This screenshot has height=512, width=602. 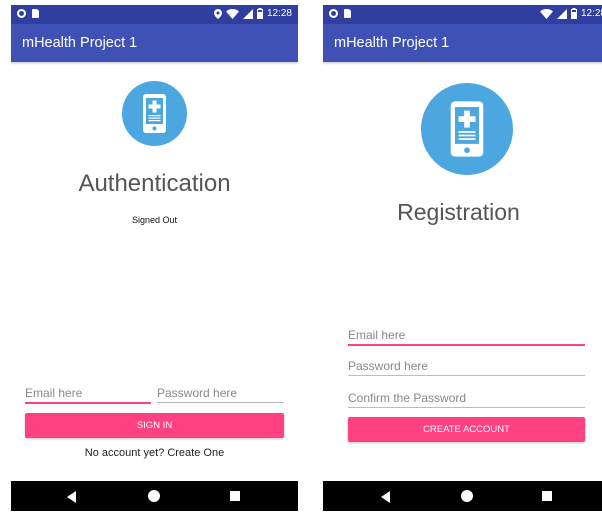 I want to click on create-account-link: No account yet? Create One, so click(x=154, y=453).